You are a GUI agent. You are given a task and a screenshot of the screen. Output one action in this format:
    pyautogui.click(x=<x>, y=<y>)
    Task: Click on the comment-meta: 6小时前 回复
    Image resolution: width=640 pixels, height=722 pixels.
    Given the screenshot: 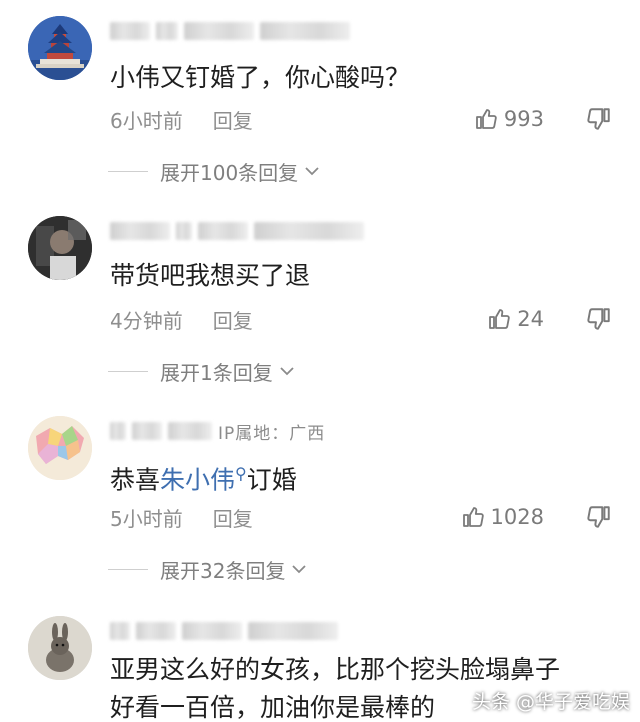 What is the action you would take?
    pyautogui.click(x=181, y=119)
    